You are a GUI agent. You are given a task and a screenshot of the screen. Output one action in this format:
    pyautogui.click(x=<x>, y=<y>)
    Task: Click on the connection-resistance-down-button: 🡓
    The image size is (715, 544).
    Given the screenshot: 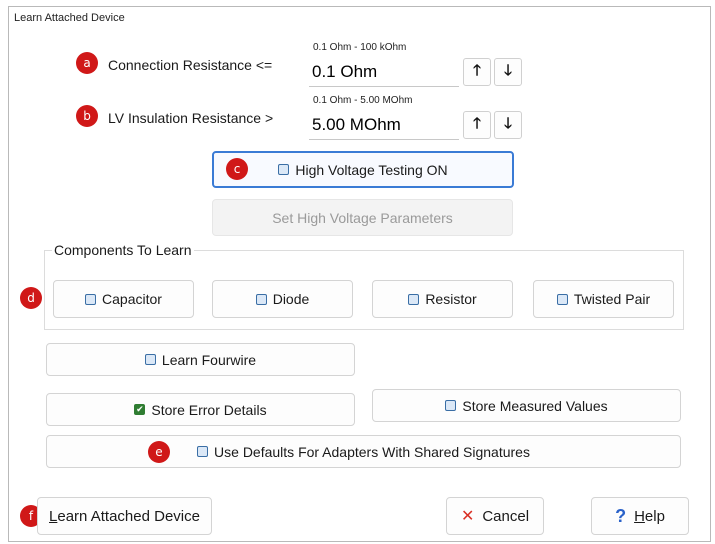 What is the action you would take?
    pyautogui.click(x=508, y=72)
    